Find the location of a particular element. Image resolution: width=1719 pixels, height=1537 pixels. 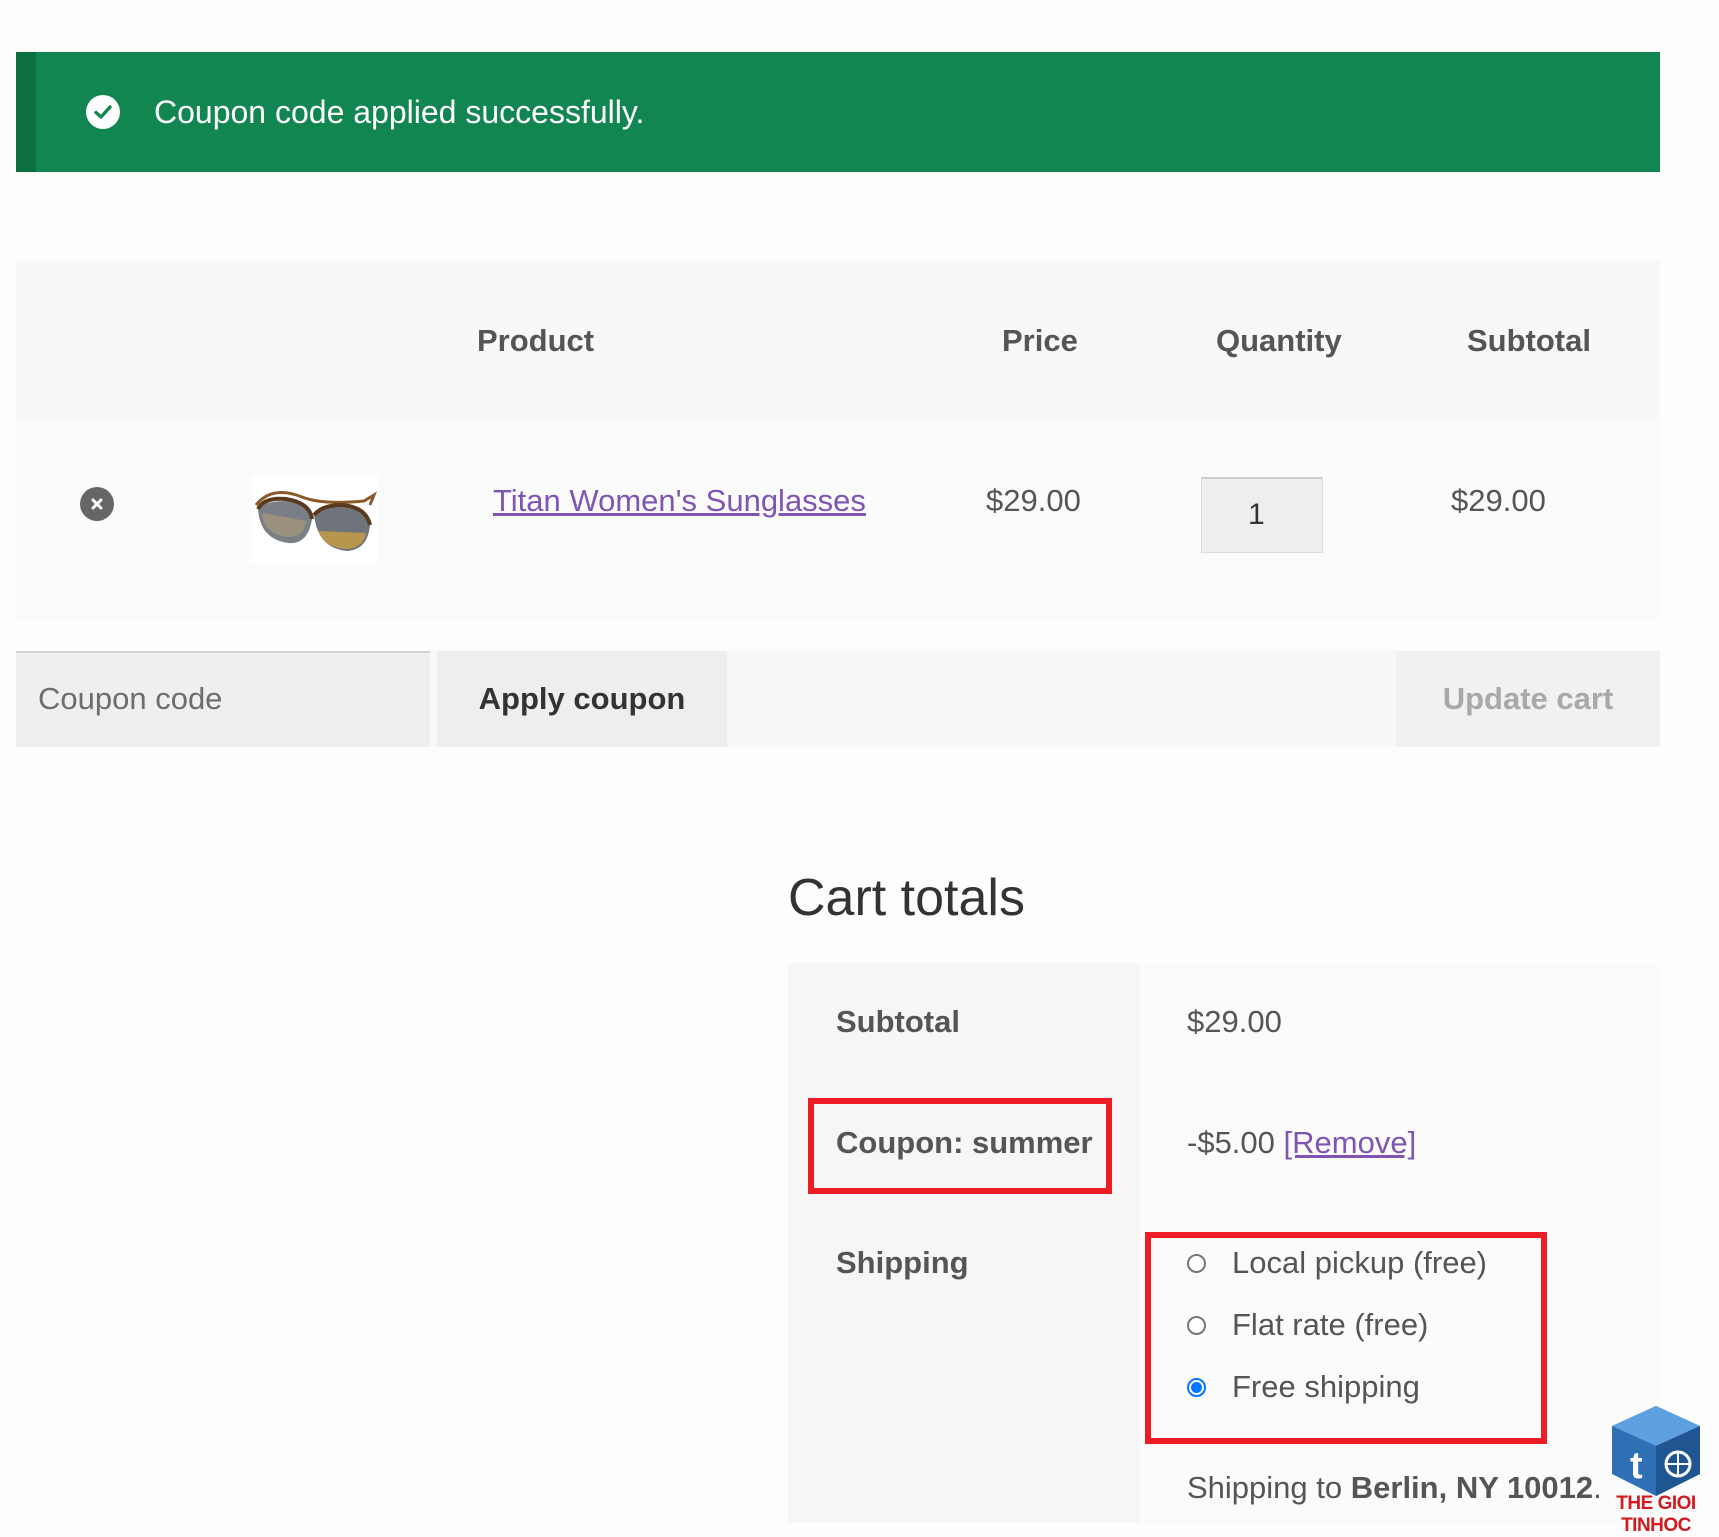

shipping-to-prefix: Shipping to is located at coordinates (1265, 1487).